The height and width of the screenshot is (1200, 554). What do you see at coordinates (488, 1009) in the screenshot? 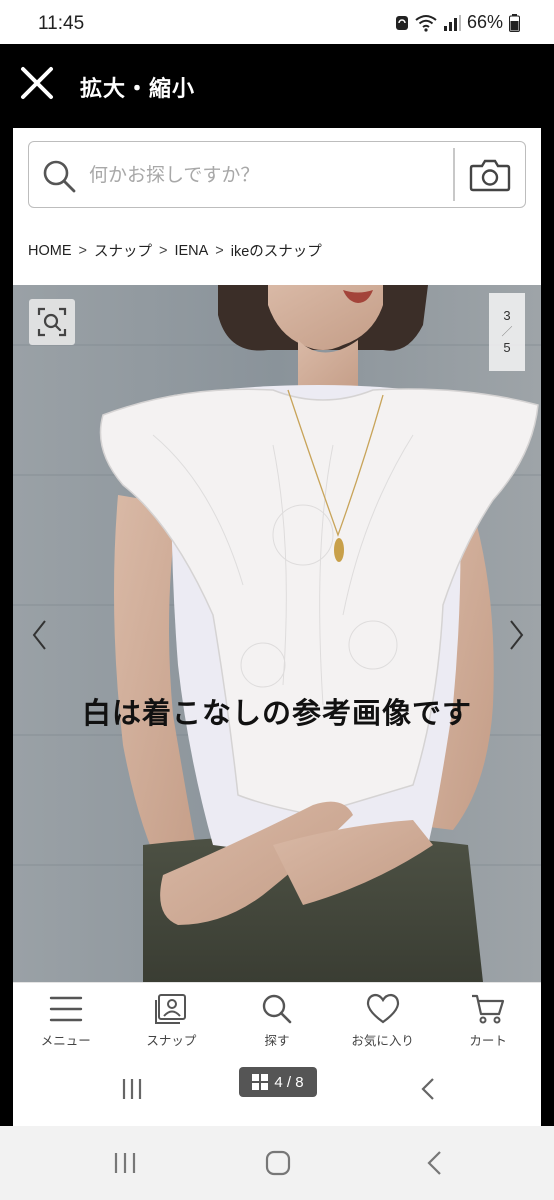
I see `cart-icon` at bounding box center [488, 1009].